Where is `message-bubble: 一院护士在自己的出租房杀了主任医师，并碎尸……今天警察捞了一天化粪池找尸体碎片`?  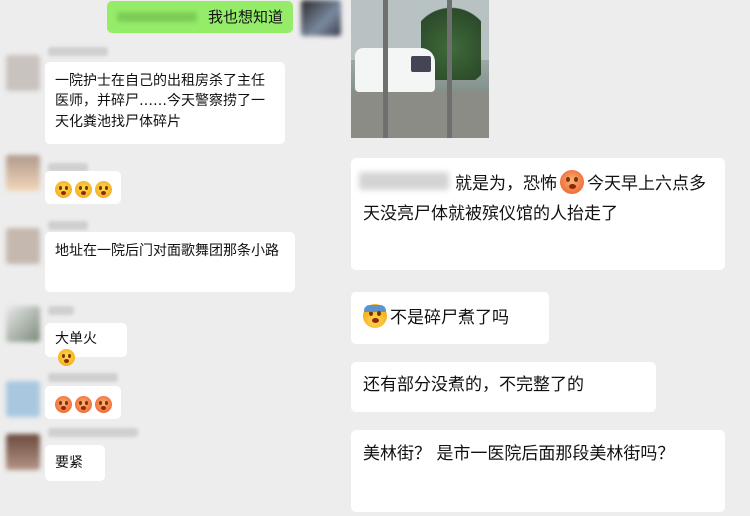 message-bubble: 一院护士在自己的出租房杀了主任医师，并碎尸……今天警察捞了一天化粪池找尸体碎片 is located at coordinates (165, 103).